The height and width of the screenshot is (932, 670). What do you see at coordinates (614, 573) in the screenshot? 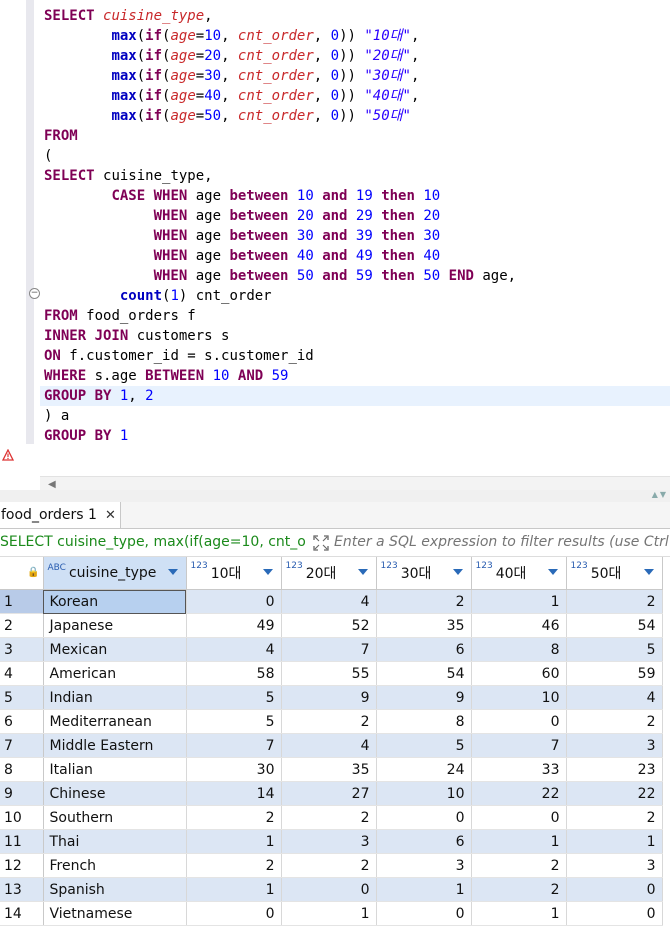
I see `column-header: 123 50대` at bounding box center [614, 573].